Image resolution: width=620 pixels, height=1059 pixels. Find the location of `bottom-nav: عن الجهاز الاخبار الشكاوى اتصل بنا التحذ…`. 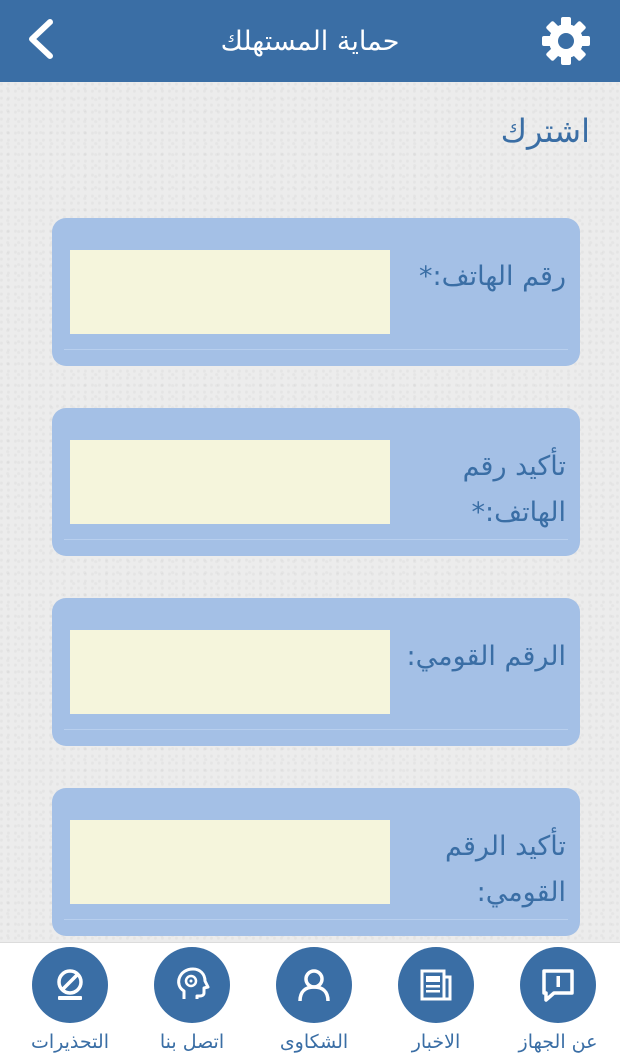

bottom-nav: عن الجهاز الاخبار الشكاوى اتصل بنا التحذ… is located at coordinates (310, 1000).